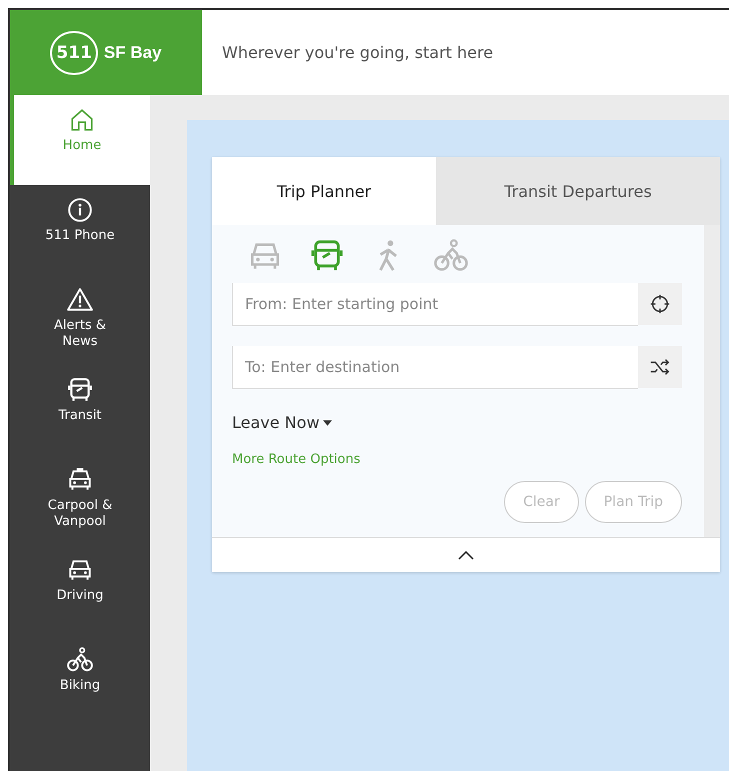  I want to click on tab: Transit Departures, so click(578, 191).